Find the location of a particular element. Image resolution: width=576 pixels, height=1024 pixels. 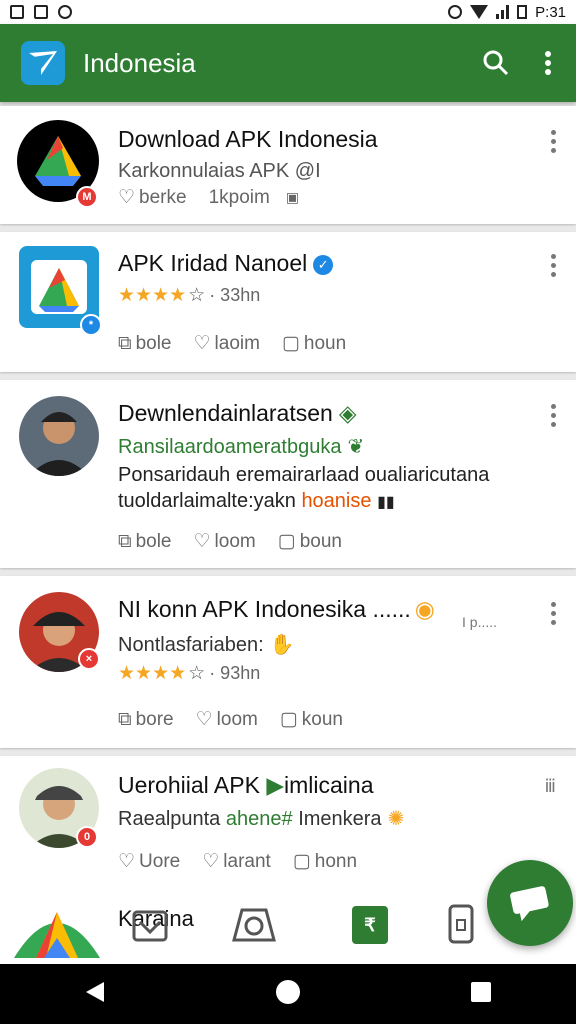

nav-item-active: ₹ is located at coordinates (370, 925).